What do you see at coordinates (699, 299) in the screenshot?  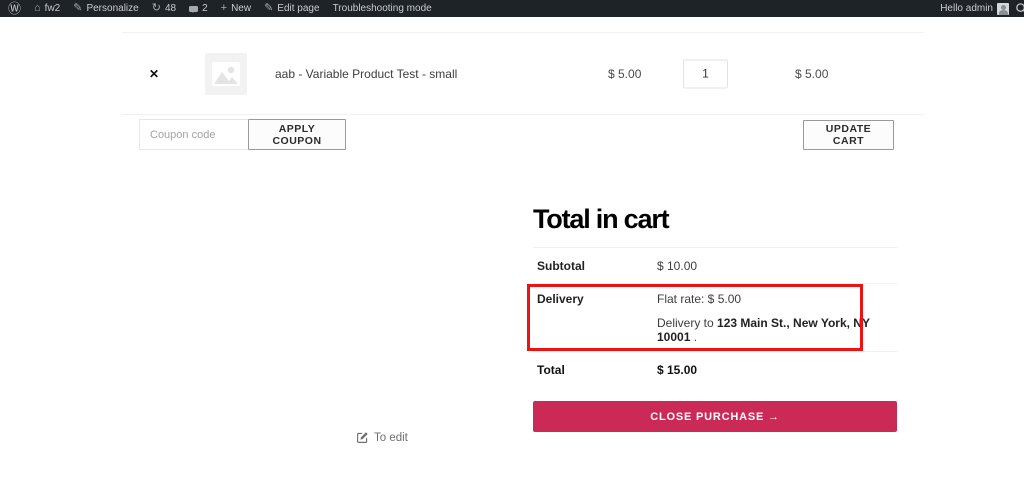 I see `delivery-method: Flat rate: $ 5.00` at bounding box center [699, 299].